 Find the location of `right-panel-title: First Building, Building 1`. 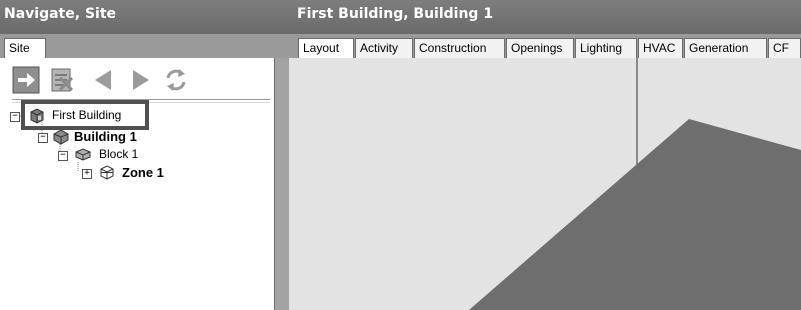

right-panel-title: First Building, Building 1 is located at coordinates (395, 14).